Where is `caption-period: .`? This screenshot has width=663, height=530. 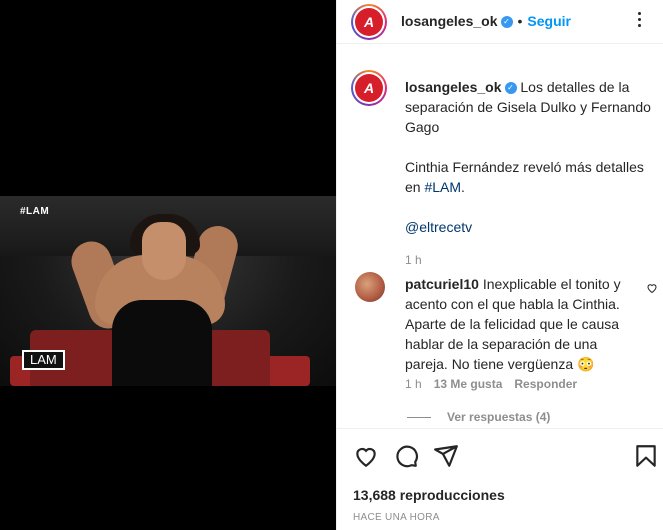
caption-period: . is located at coordinates (463, 187).